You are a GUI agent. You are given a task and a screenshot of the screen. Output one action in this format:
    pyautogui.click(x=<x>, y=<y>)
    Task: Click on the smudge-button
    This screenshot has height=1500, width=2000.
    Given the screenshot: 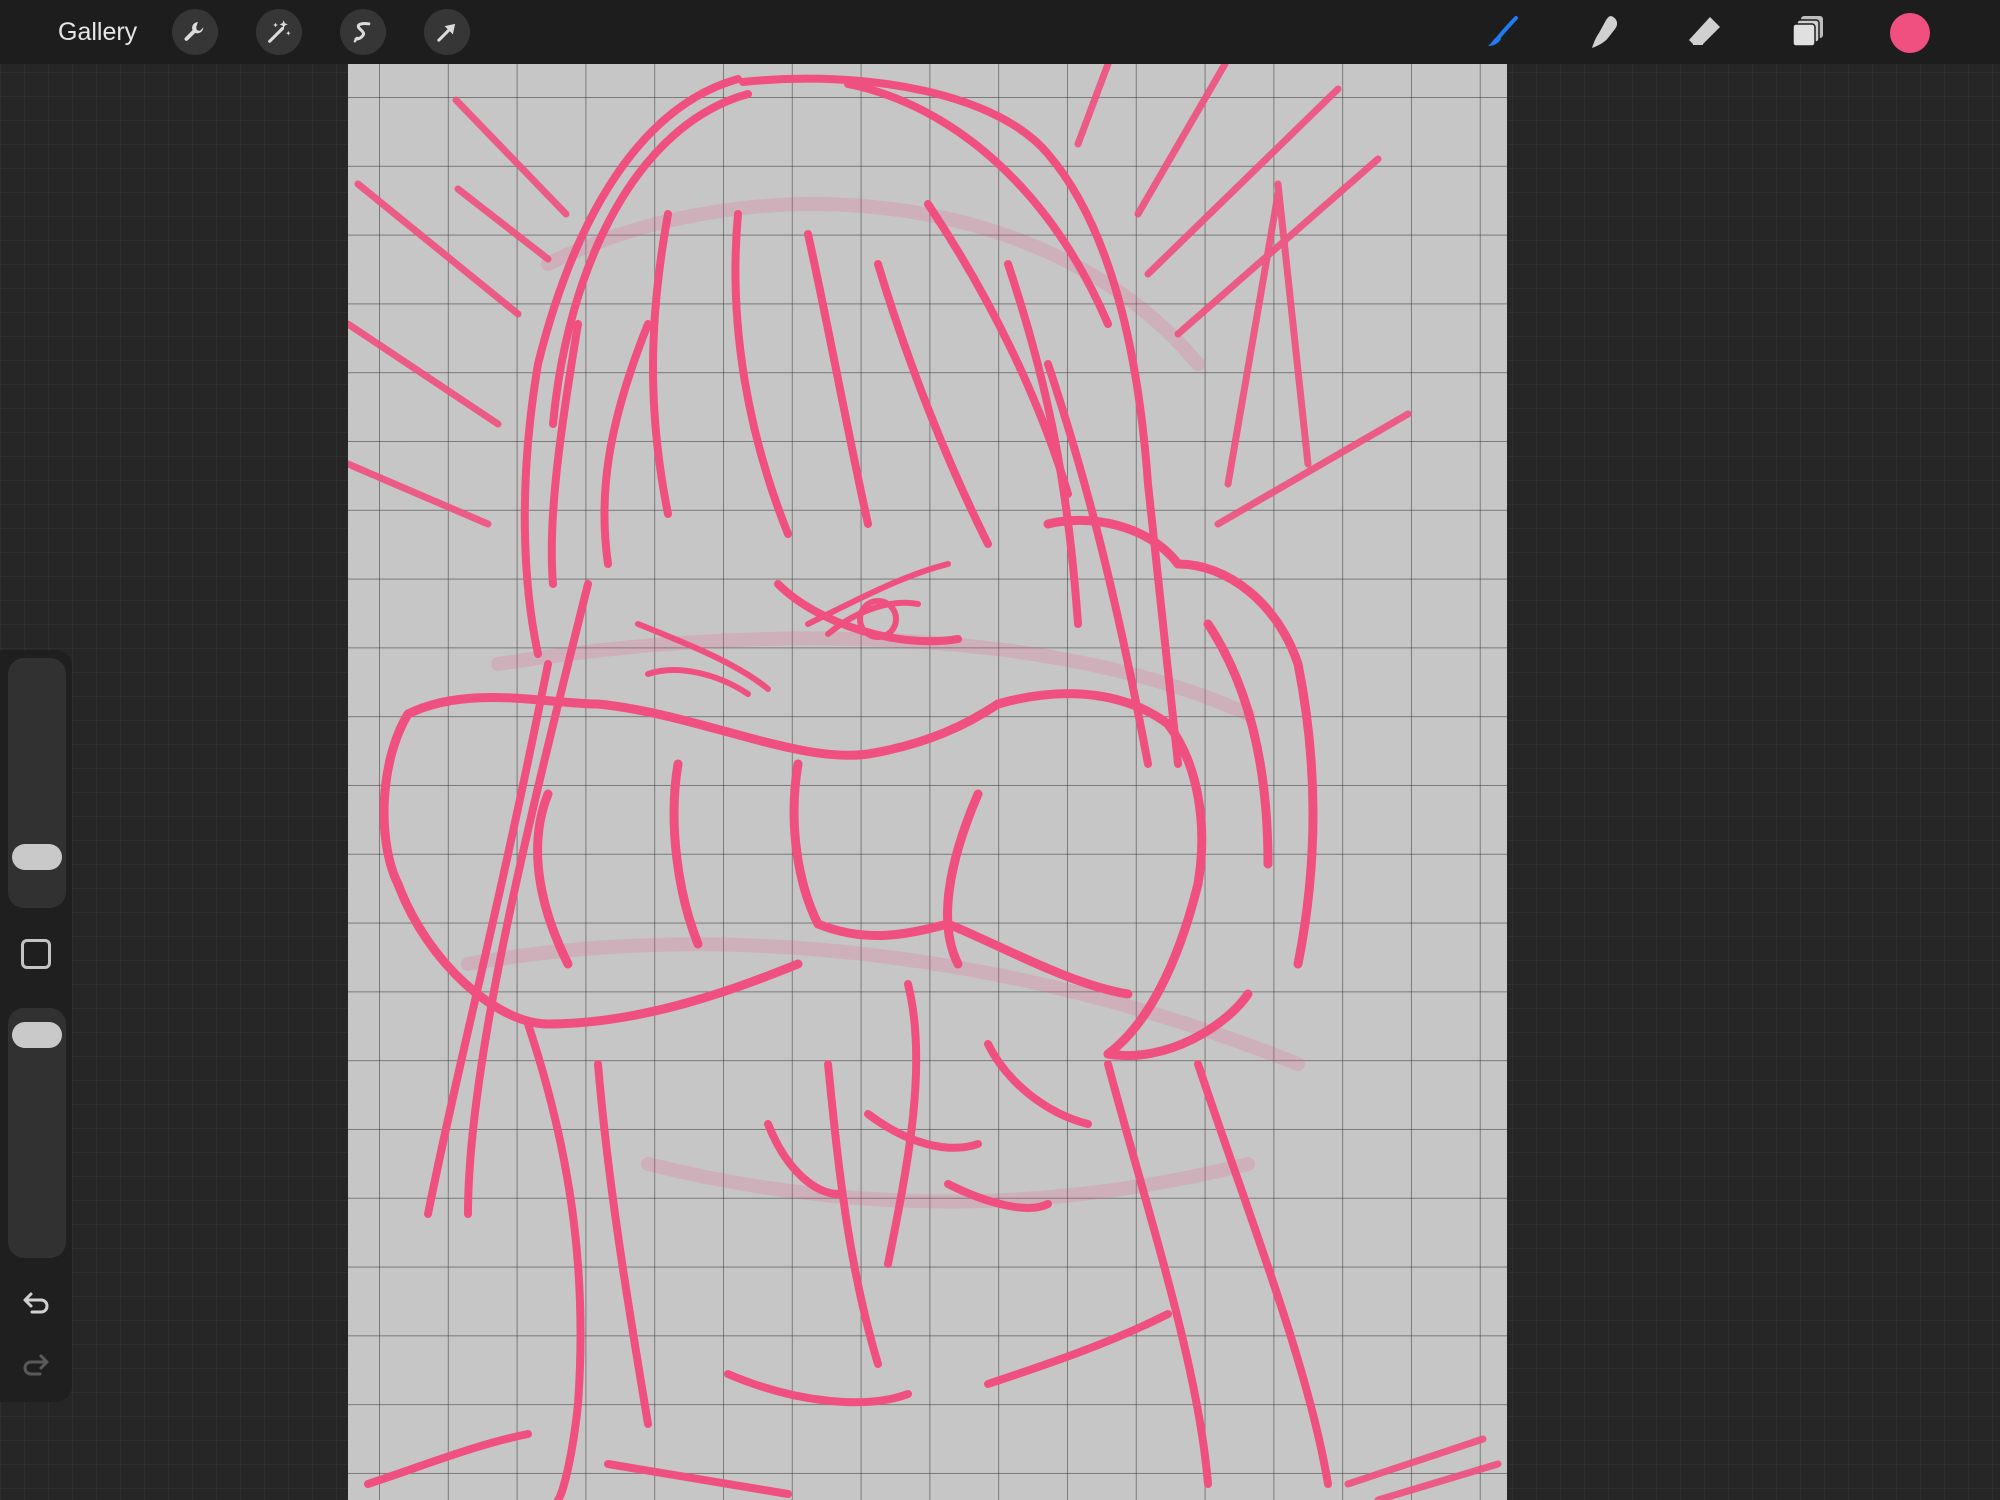 What is the action you would take?
    pyautogui.click(x=1604, y=32)
    